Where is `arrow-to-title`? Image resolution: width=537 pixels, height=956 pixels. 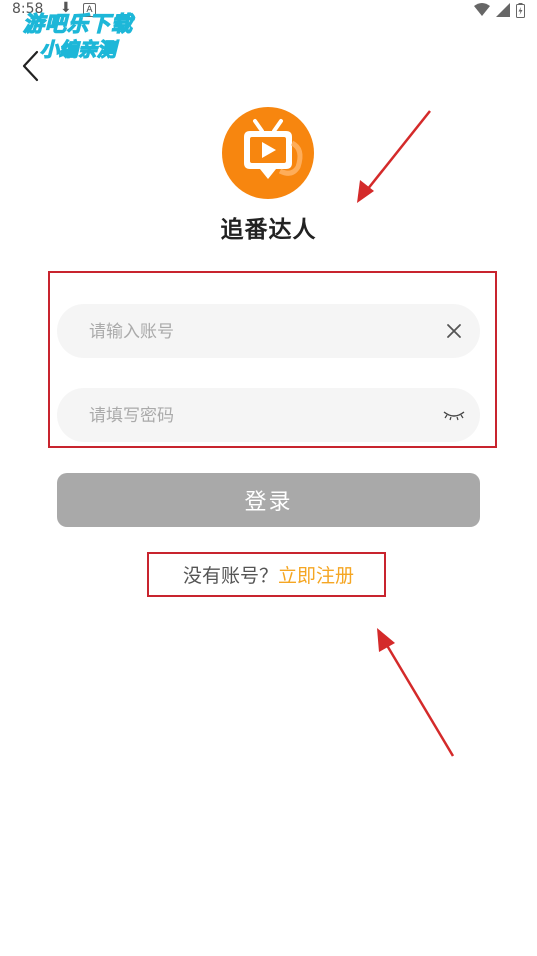 arrow-to-title is located at coordinates (394, 156).